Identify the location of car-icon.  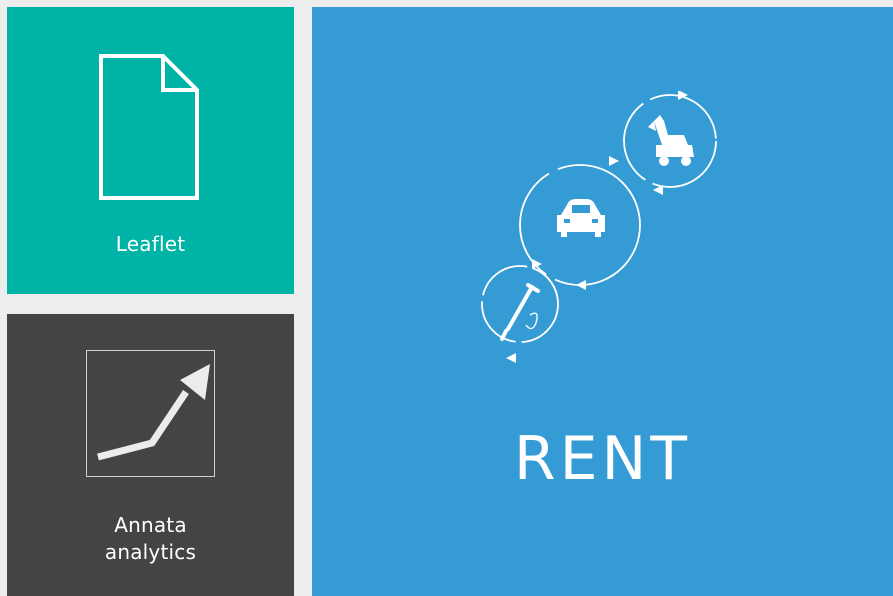
(581, 218).